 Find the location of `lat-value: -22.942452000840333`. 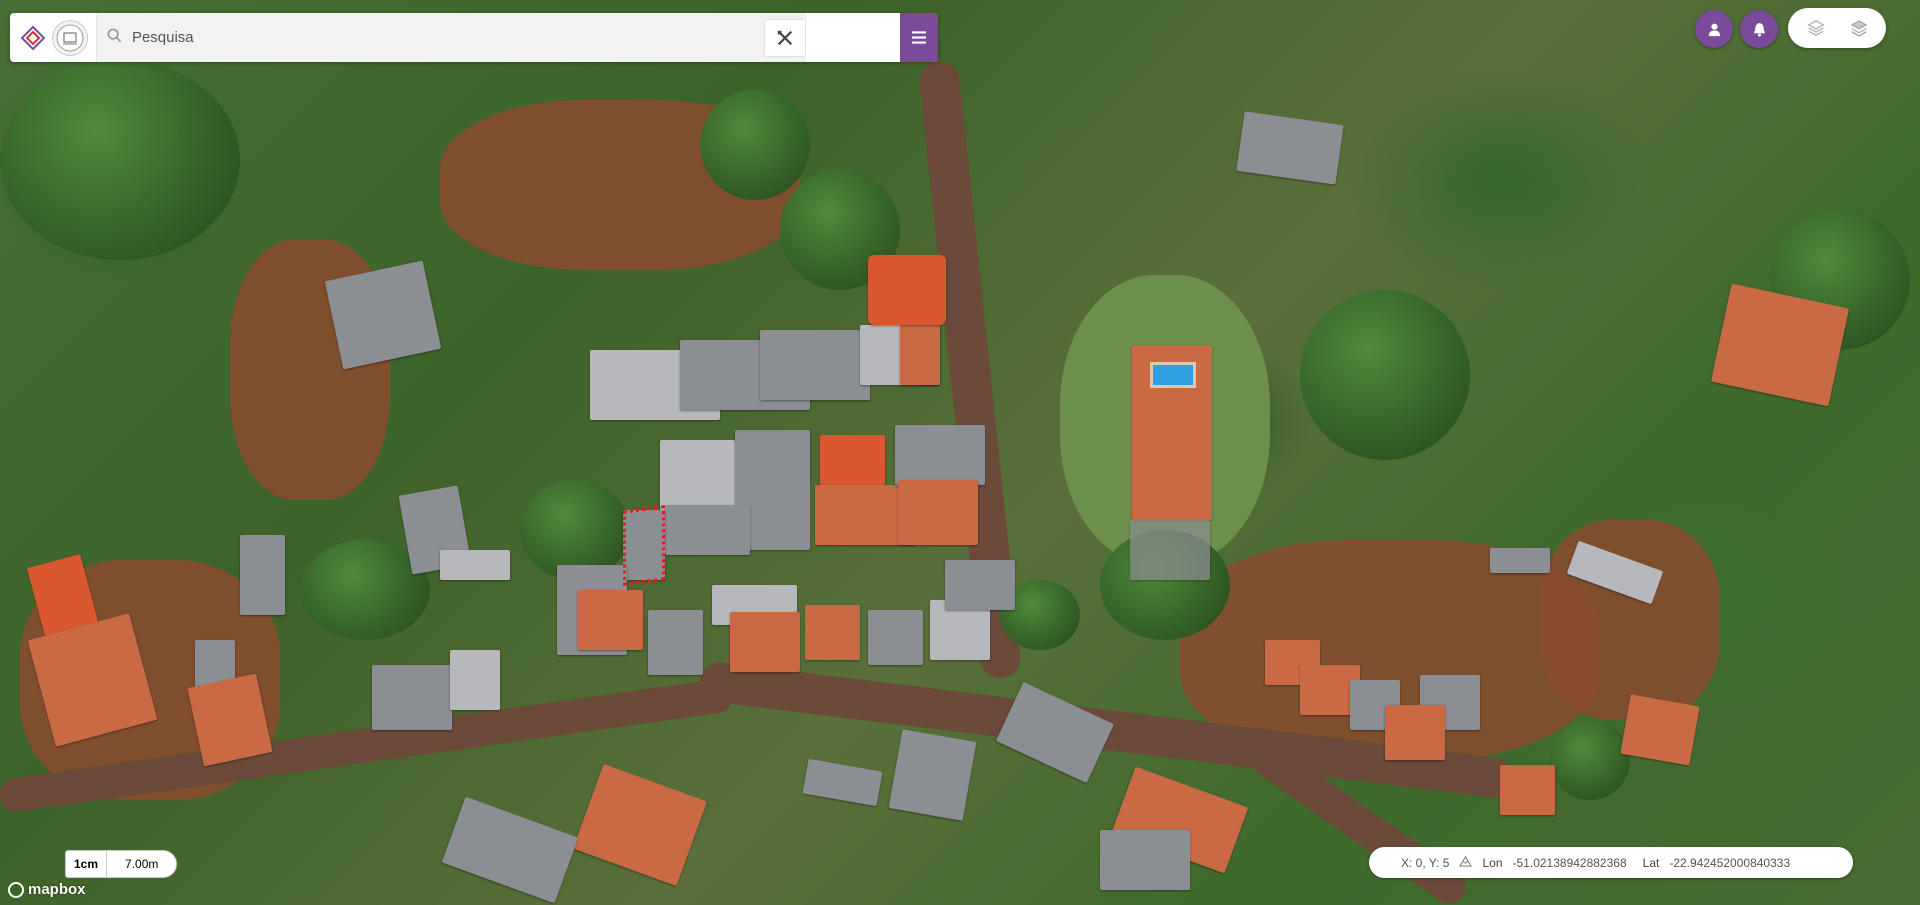

lat-value: -22.942452000840333 is located at coordinates (1730, 862).